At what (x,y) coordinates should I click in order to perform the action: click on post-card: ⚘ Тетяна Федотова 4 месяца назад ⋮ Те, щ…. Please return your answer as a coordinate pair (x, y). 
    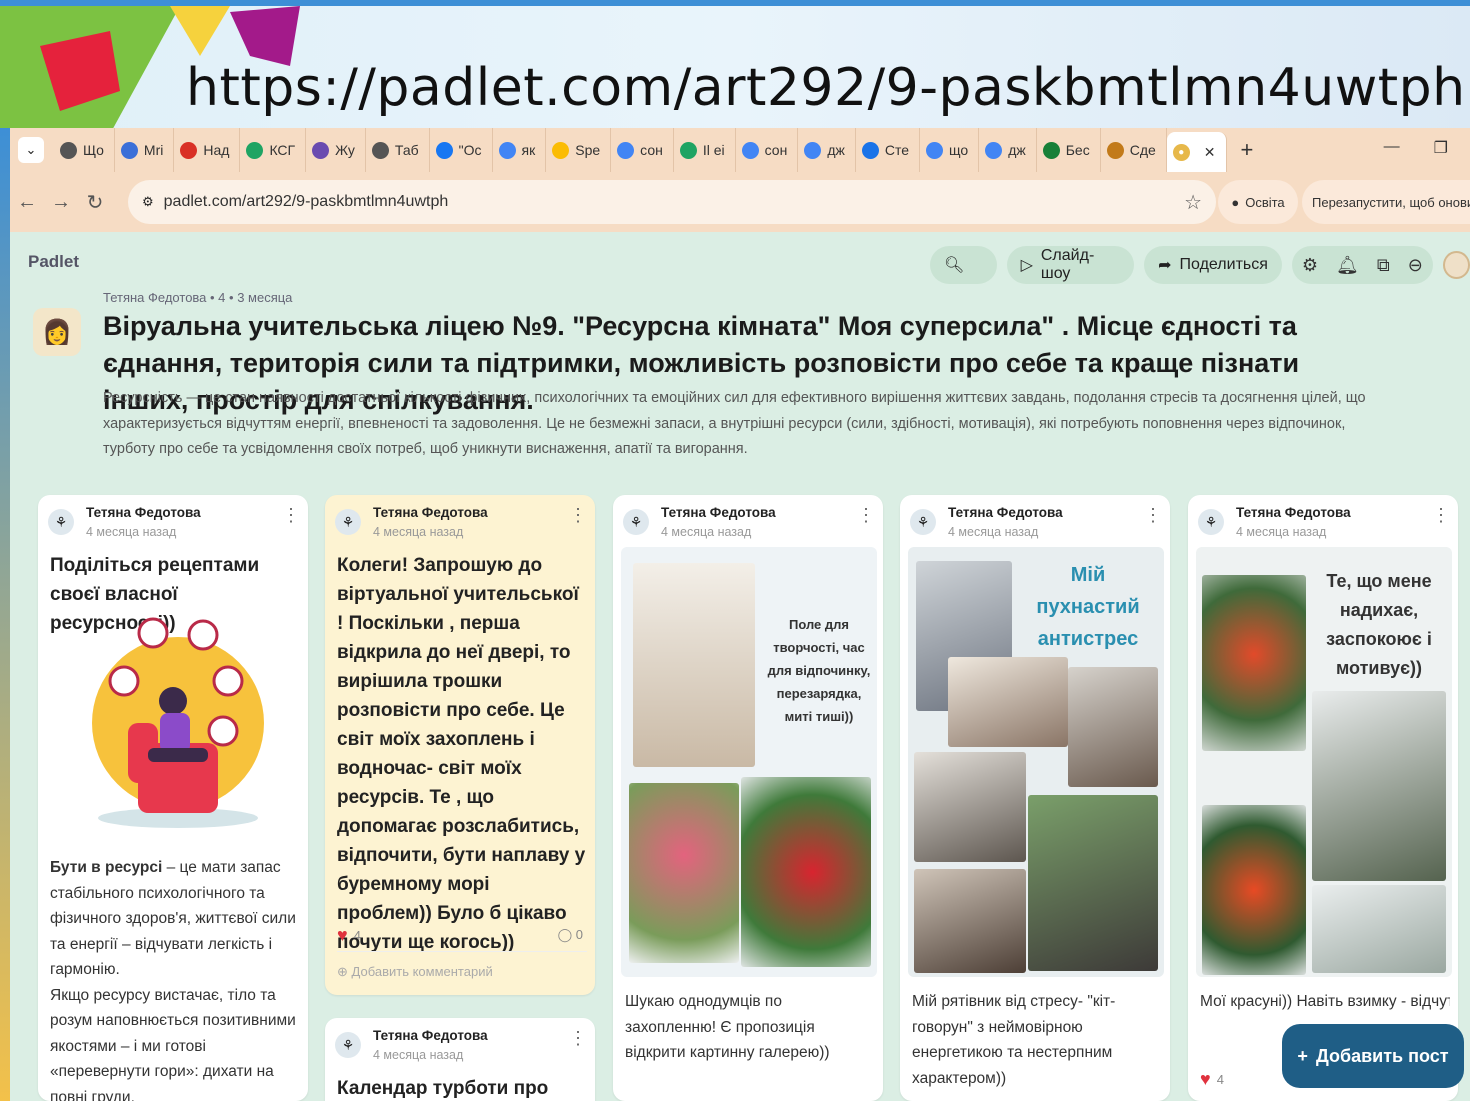
    Looking at the image, I should click on (1323, 798).